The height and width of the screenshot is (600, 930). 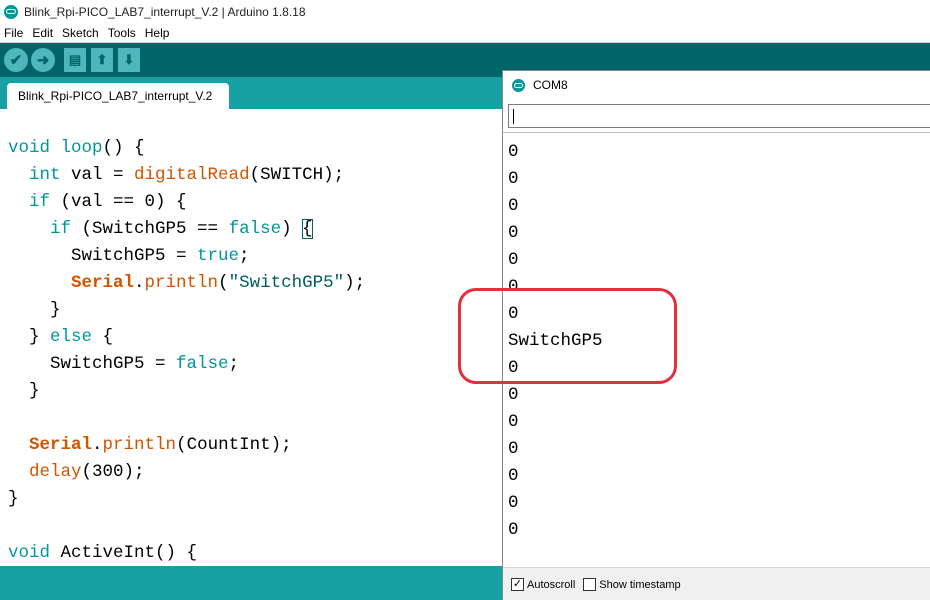 What do you see at coordinates (113, 472) in the screenshot?
I see `code-token: (300);` at bounding box center [113, 472].